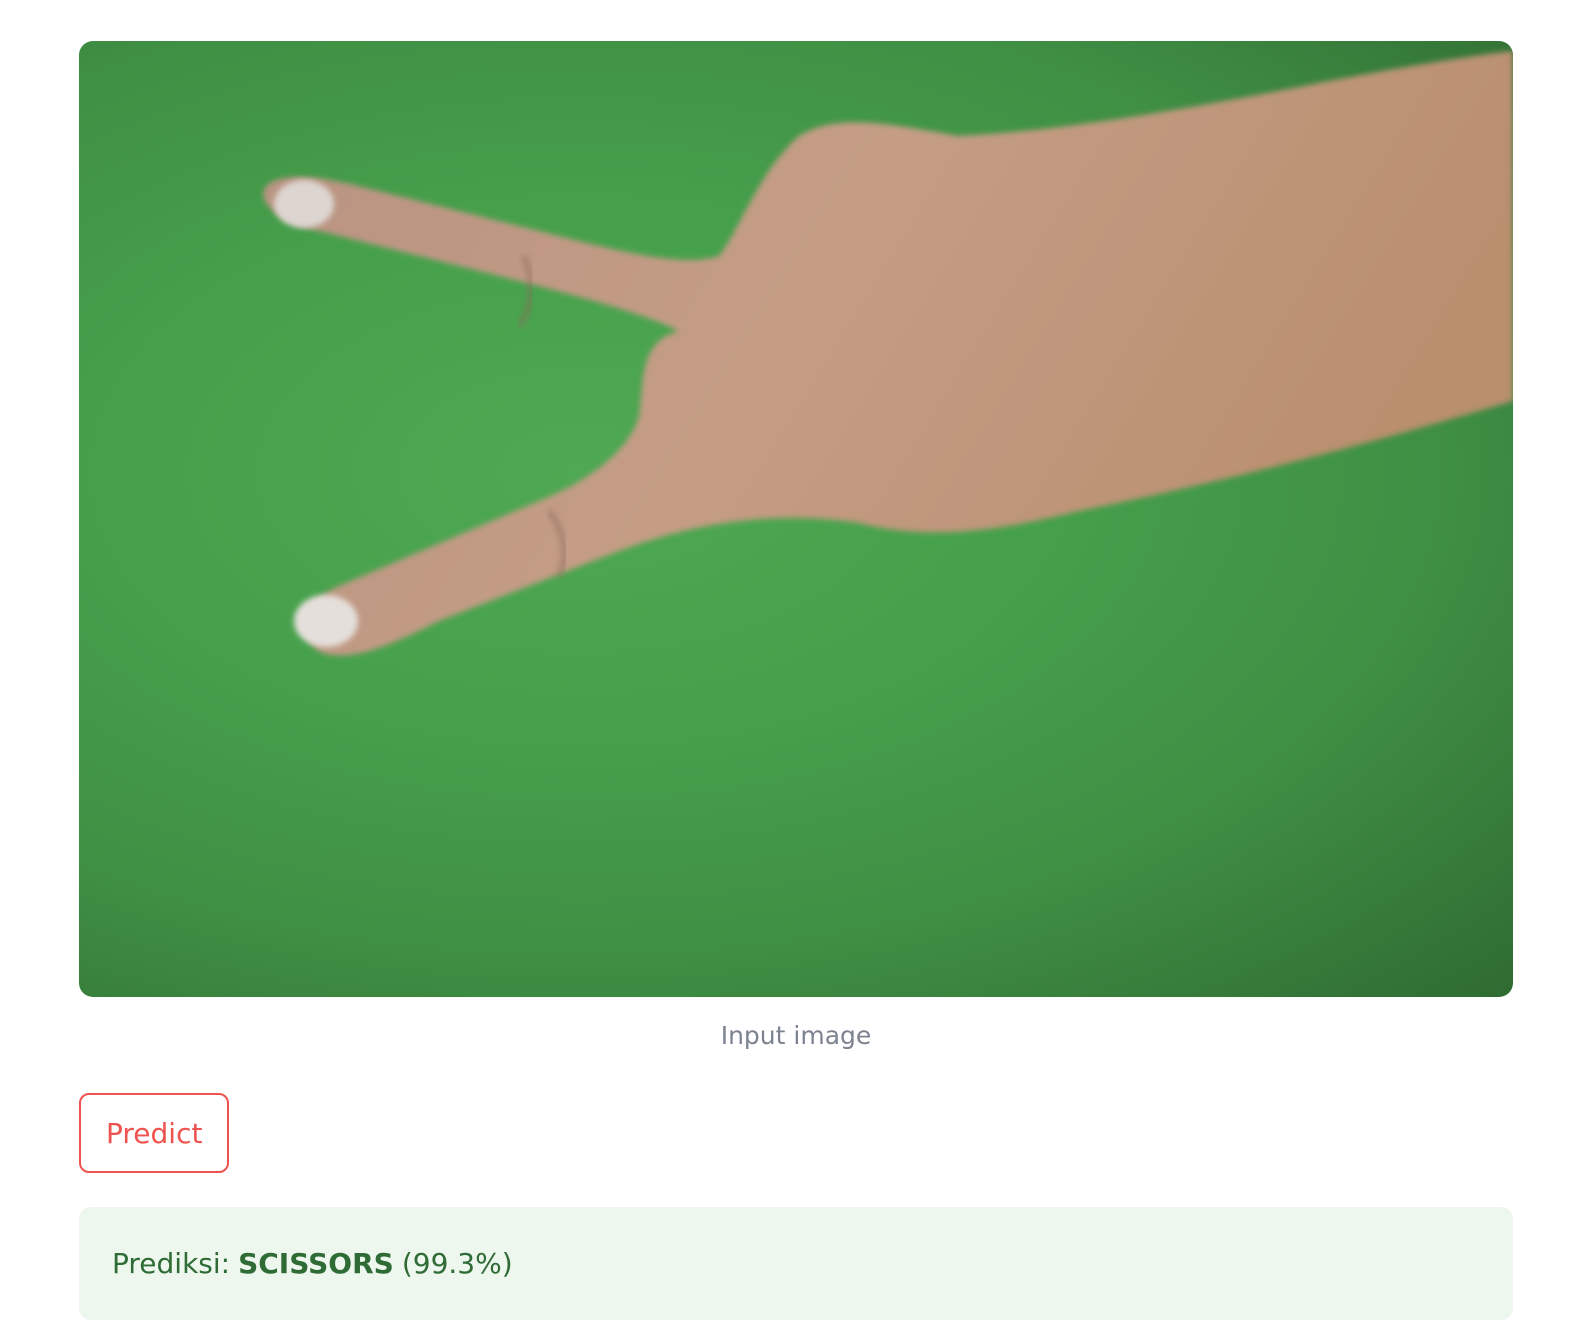 The width and height of the screenshot is (1592, 1341). Describe the element at coordinates (154, 1133) in the screenshot. I see `predict-button: Predict` at that location.